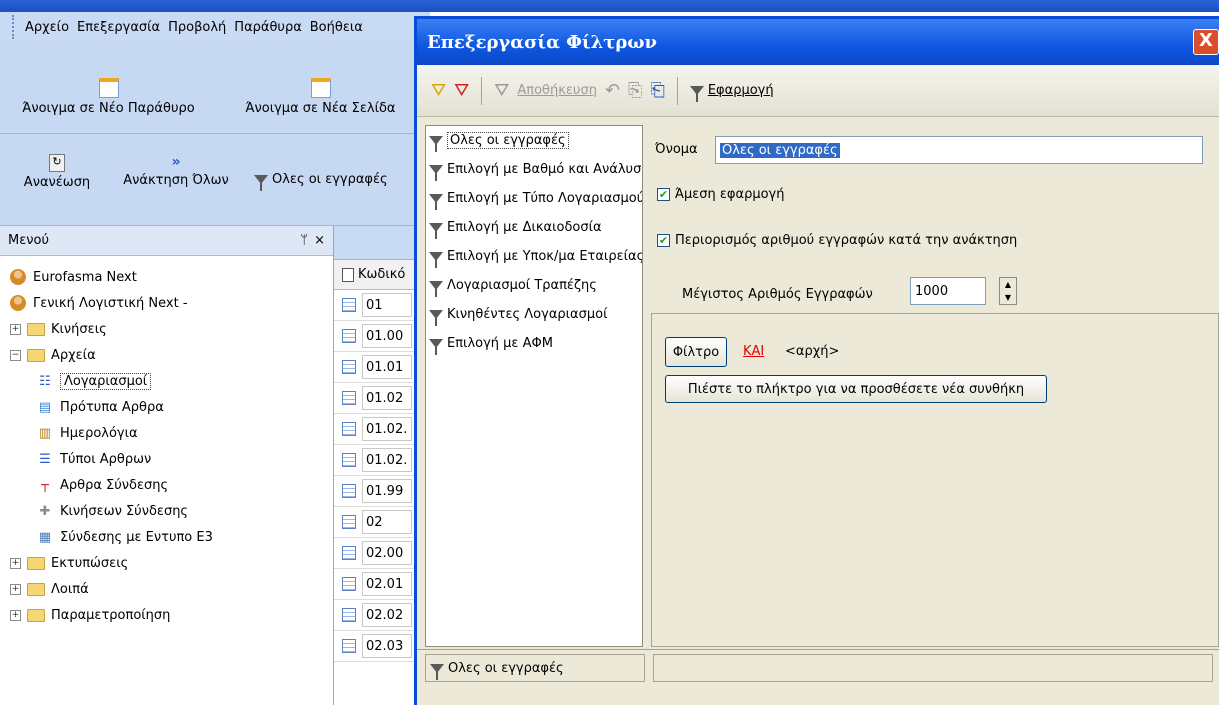  I want to click on name-input: Ολες οι εγγραφές, so click(959, 150).